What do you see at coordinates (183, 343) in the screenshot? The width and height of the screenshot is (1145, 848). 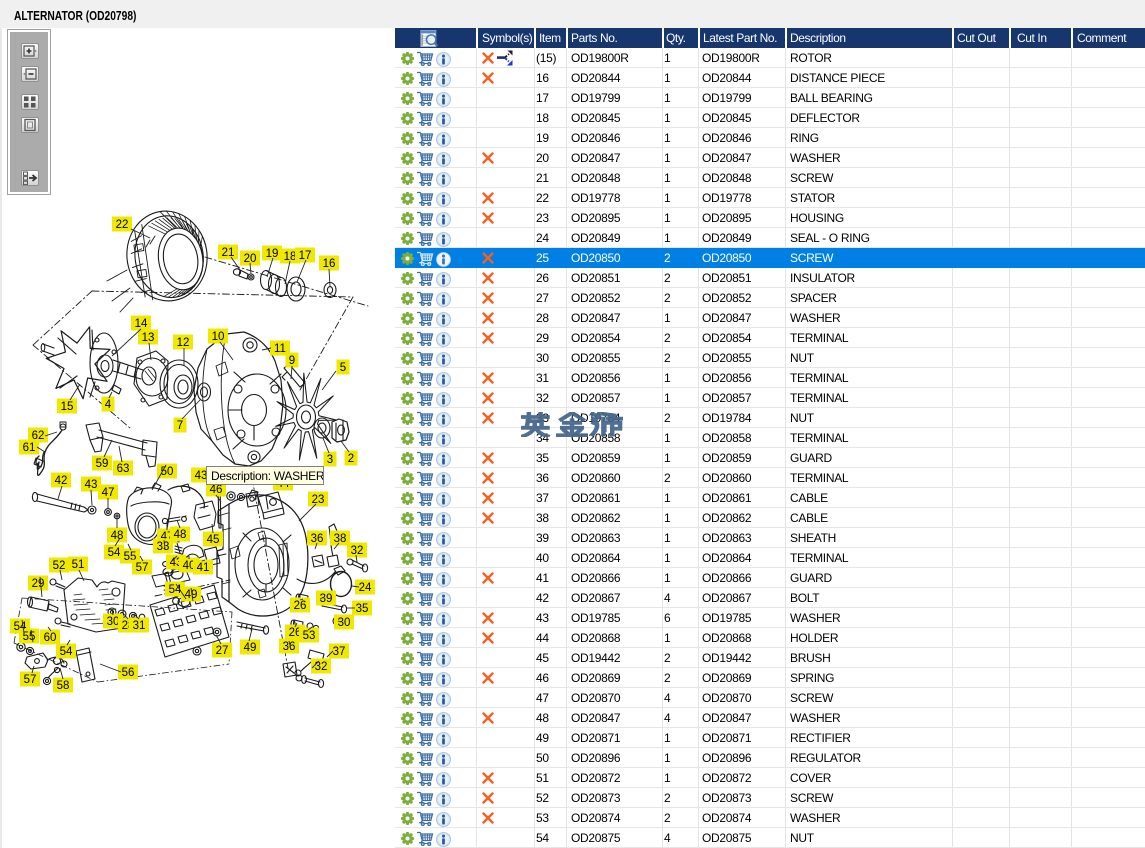 I see `svg-text: 12` at bounding box center [183, 343].